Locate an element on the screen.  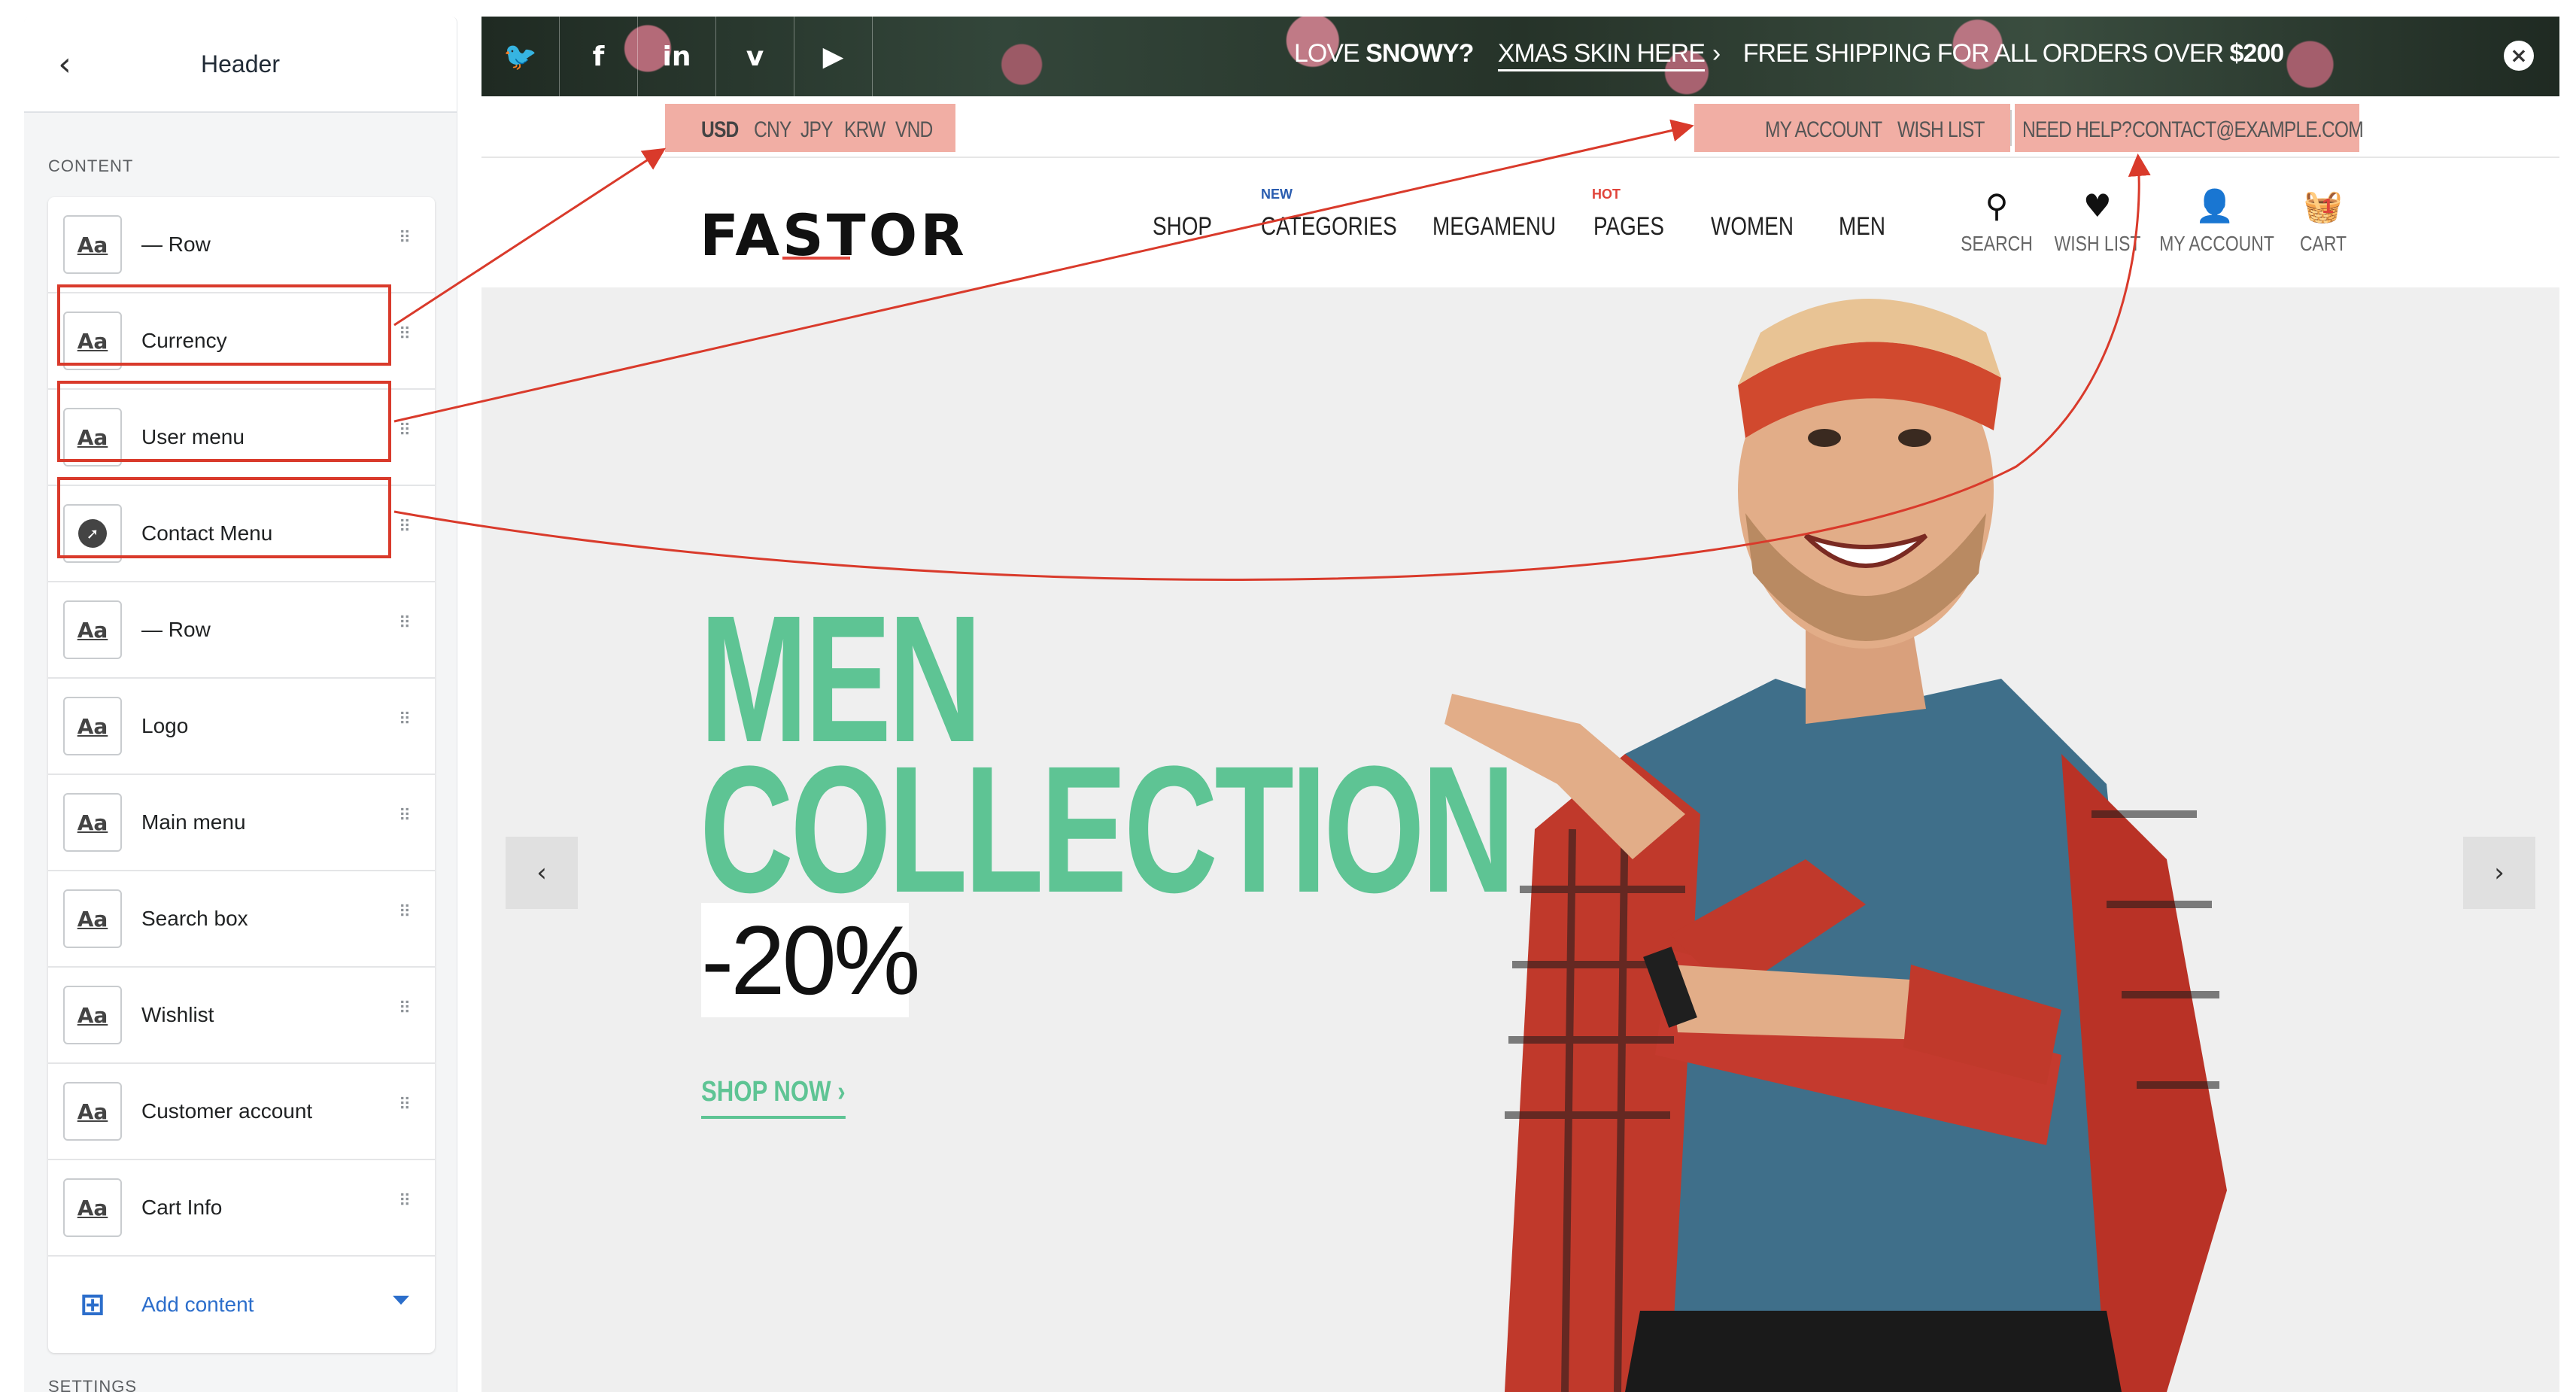
menu-men: MEN is located at coordinates (1862, 227).